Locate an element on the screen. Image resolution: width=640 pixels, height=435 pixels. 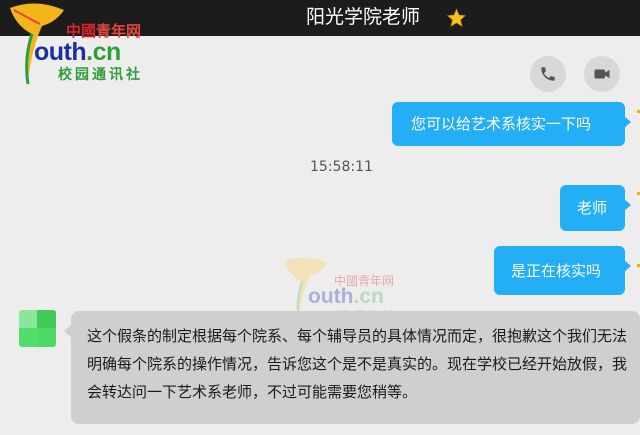
phone-icon is located at coordinates (548, 74).